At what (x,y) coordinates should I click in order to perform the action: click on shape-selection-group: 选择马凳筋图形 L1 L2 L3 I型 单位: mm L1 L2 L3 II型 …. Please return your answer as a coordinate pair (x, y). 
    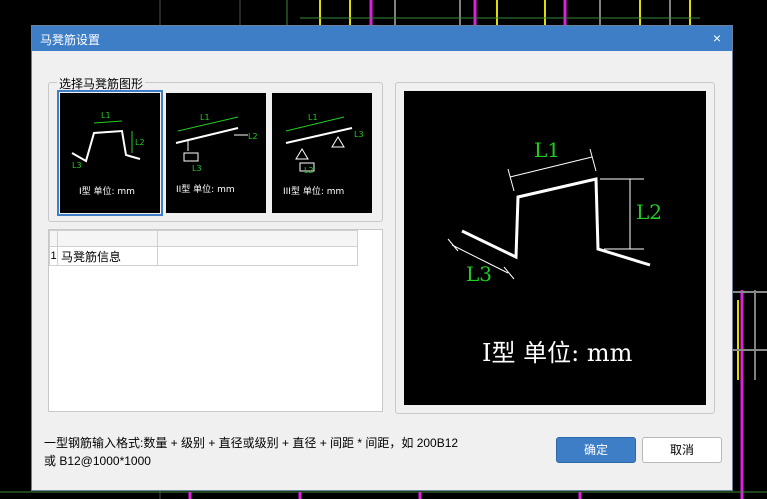
    Looking at the image, I should click on (215, 148).